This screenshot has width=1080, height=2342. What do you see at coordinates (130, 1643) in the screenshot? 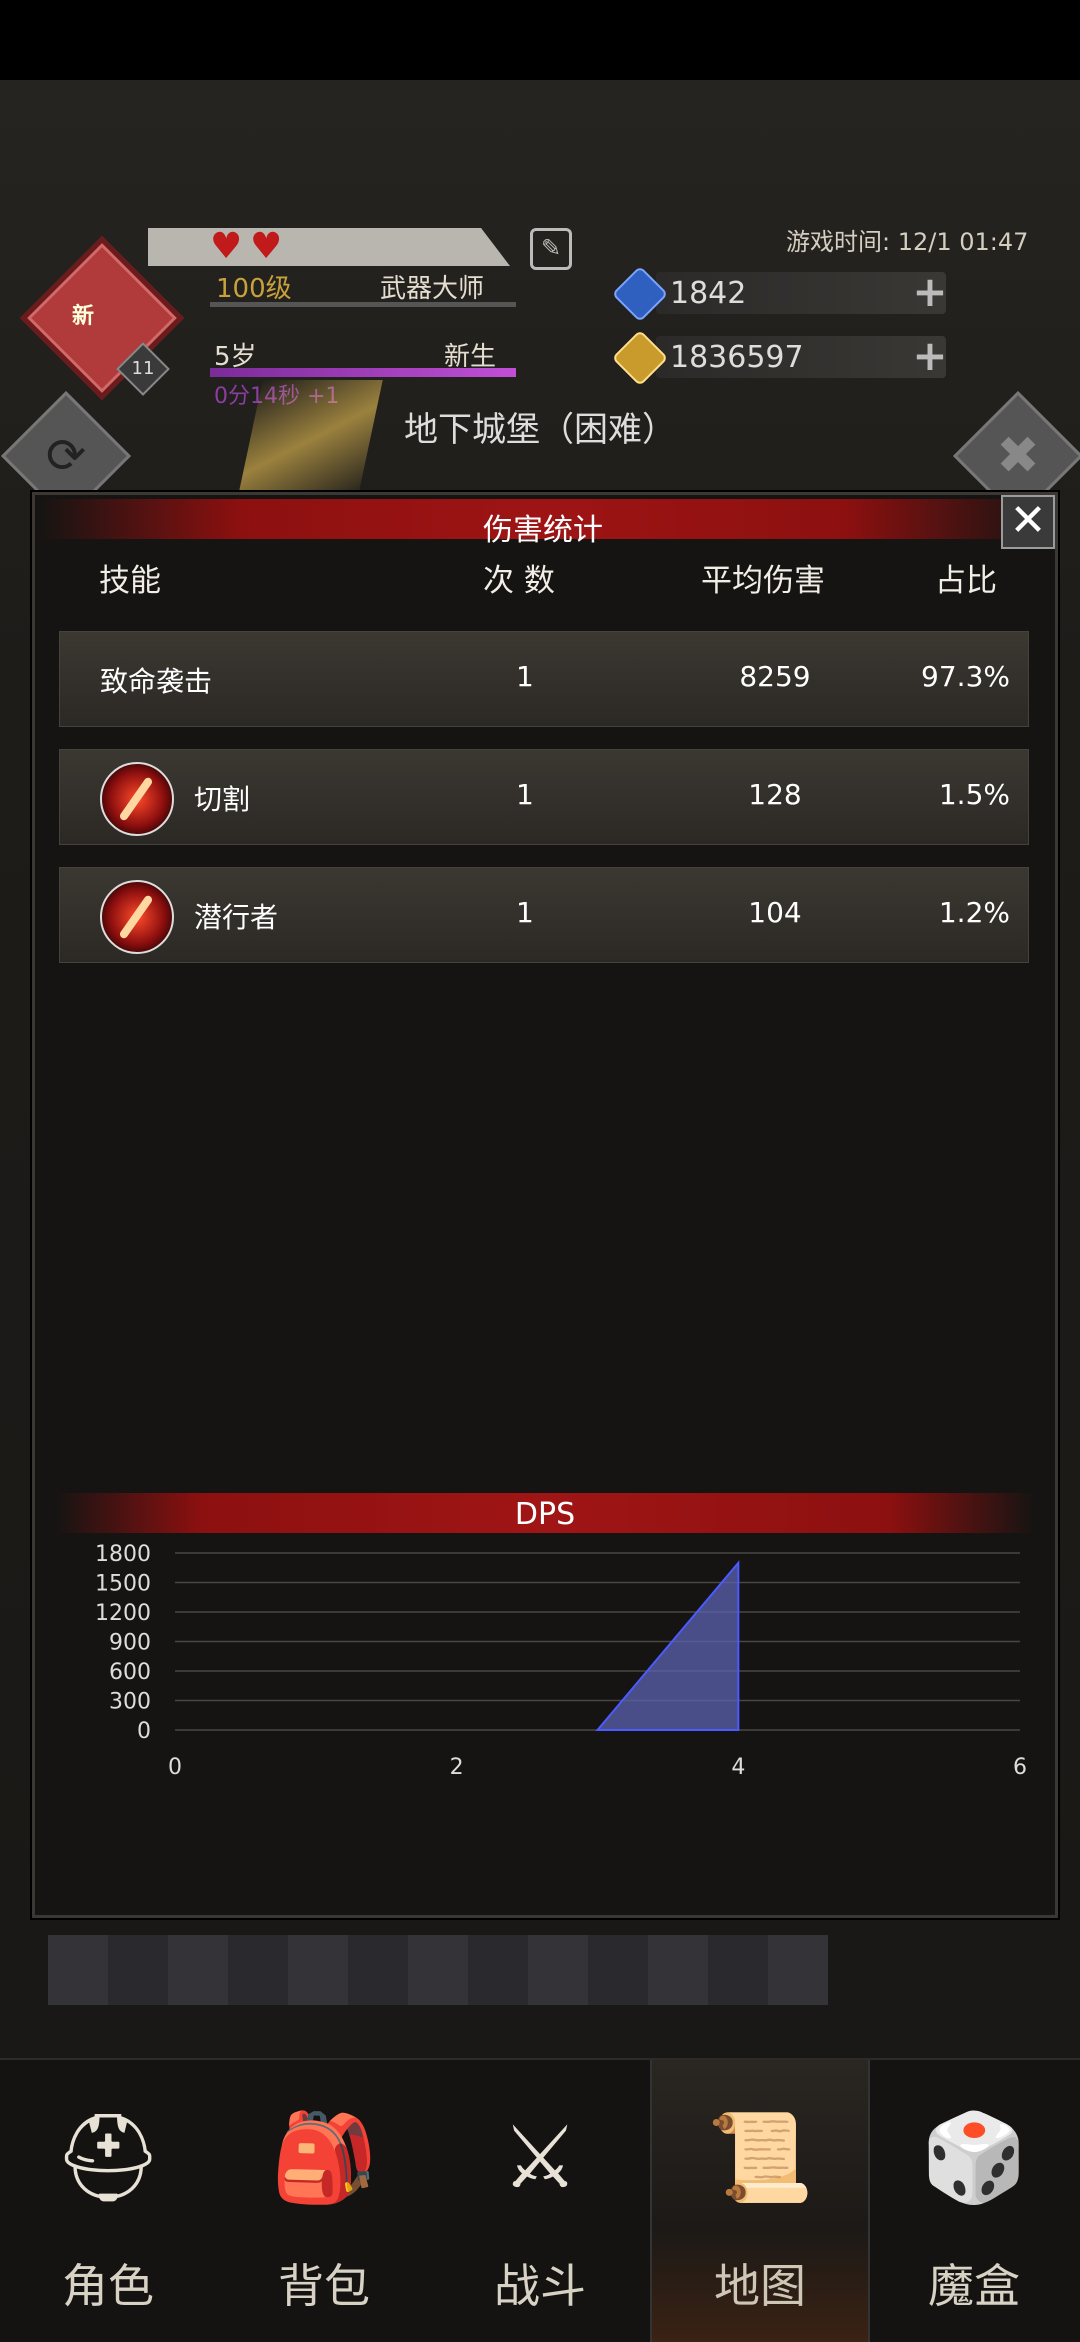
I see `y-tick-label: 900` at bounding box center [130, 1643].